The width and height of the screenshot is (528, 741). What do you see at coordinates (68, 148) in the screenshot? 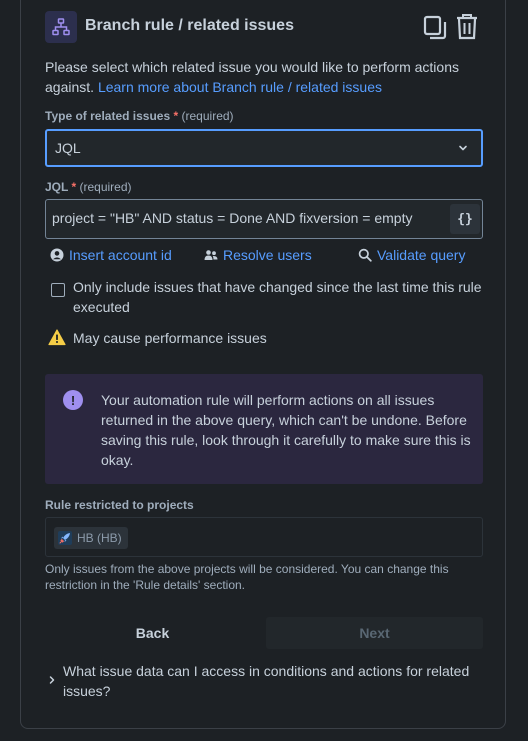
I see `select-value: JQL` at bounding box center [68, 148].